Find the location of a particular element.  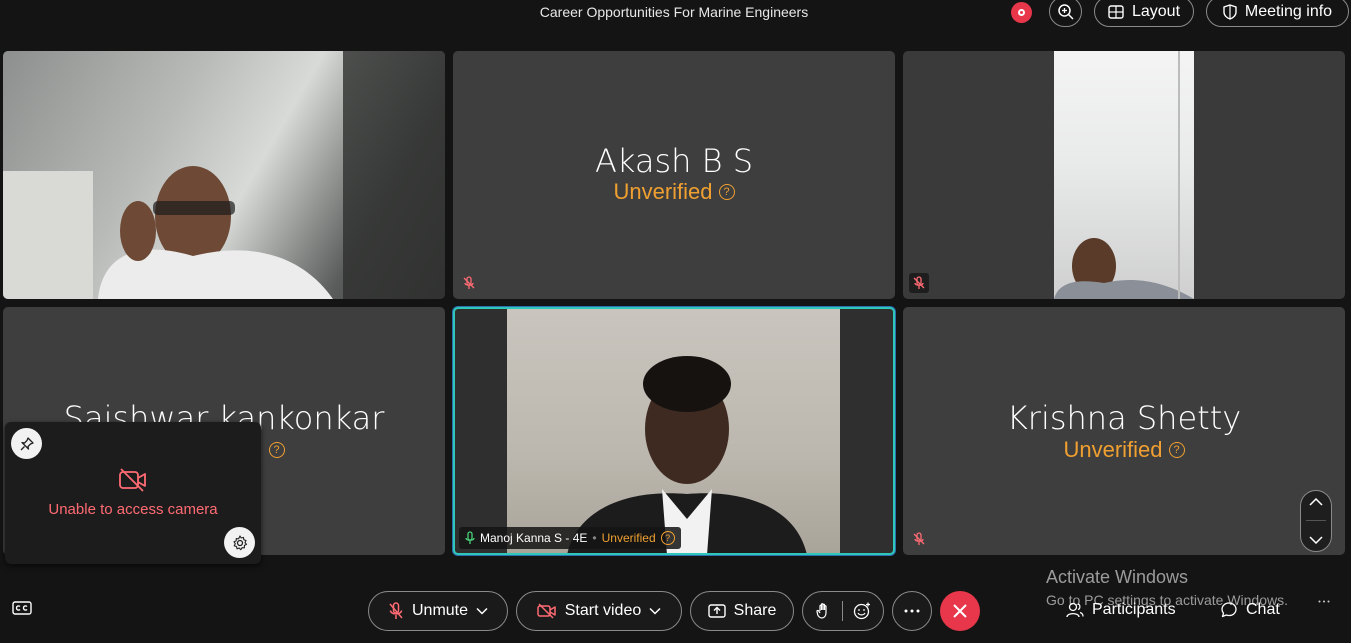

unmute-button: Unmute is located at coordinates (438, 611).